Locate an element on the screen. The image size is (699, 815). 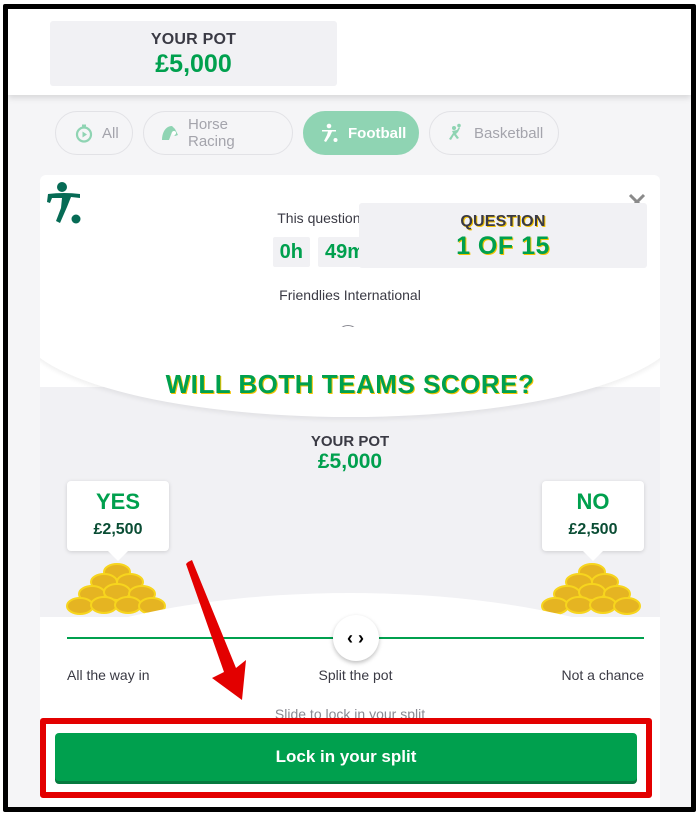
tab-all: All is located at coordinates (94, 133).